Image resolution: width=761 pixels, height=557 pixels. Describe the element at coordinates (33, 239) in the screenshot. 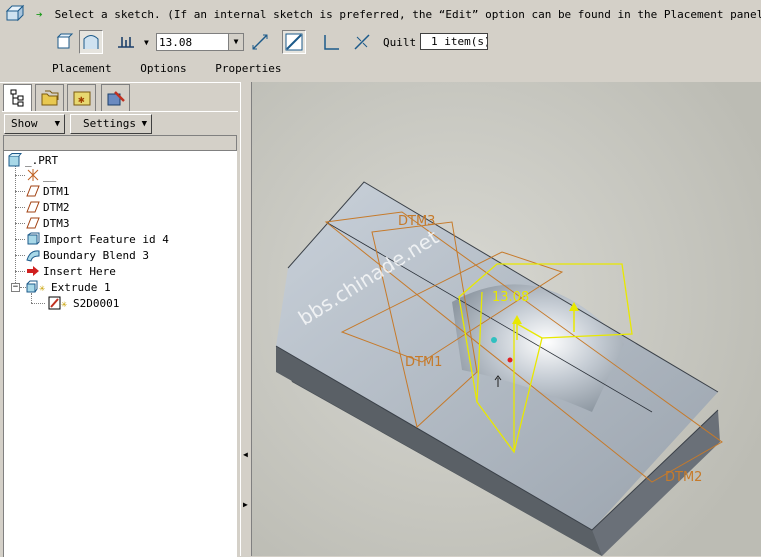

I see `import-feature-icon` at that location.